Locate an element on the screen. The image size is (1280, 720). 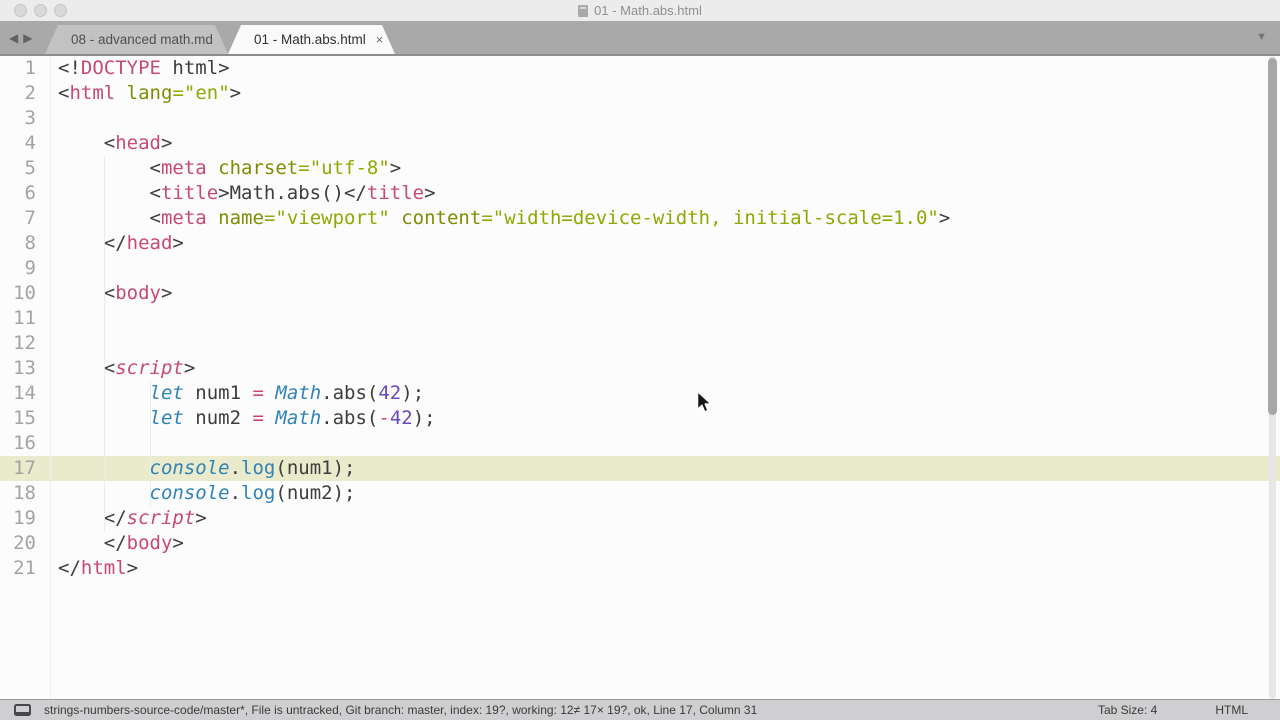
code-line: <!DOCTYPE html> is located at coordinates (665, 68).